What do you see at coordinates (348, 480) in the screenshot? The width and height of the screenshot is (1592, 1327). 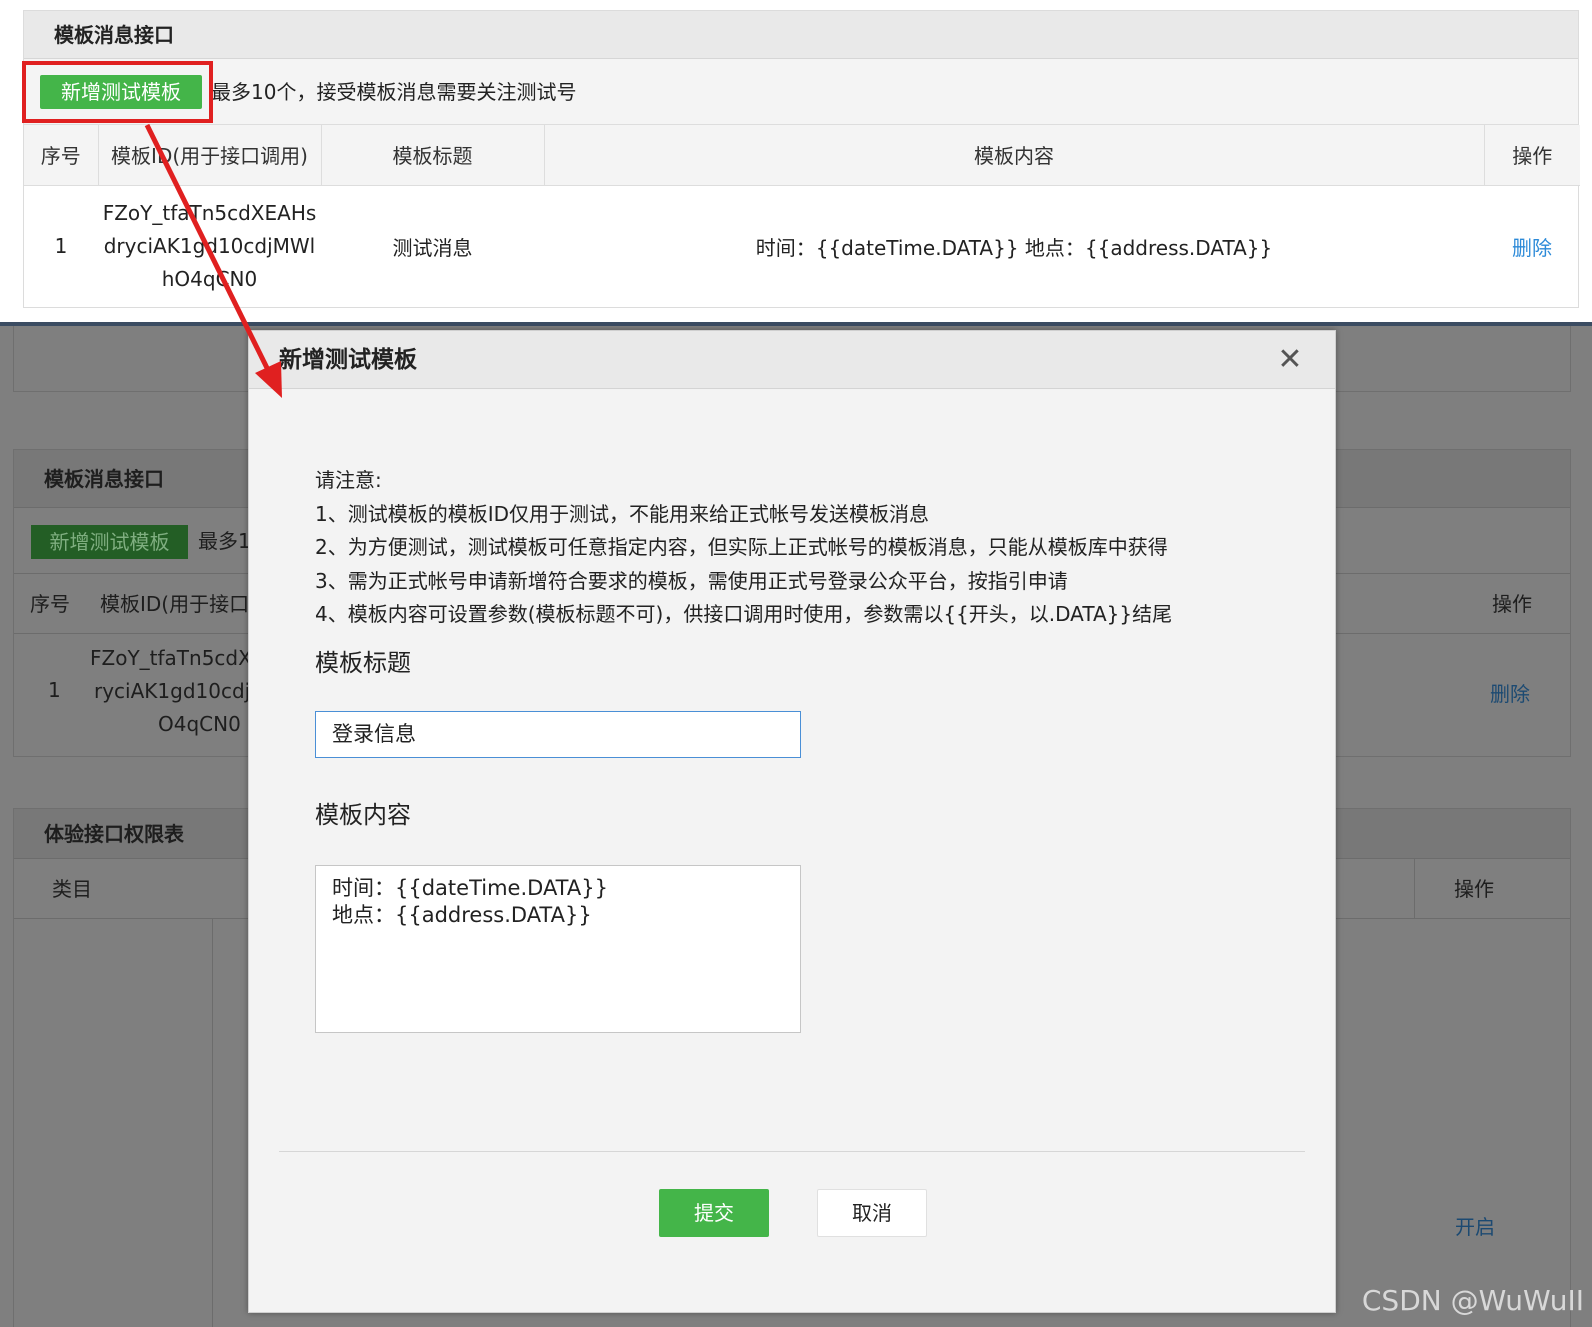 I see `notice-heading: 请注意:` at bounding box center [348, 480].